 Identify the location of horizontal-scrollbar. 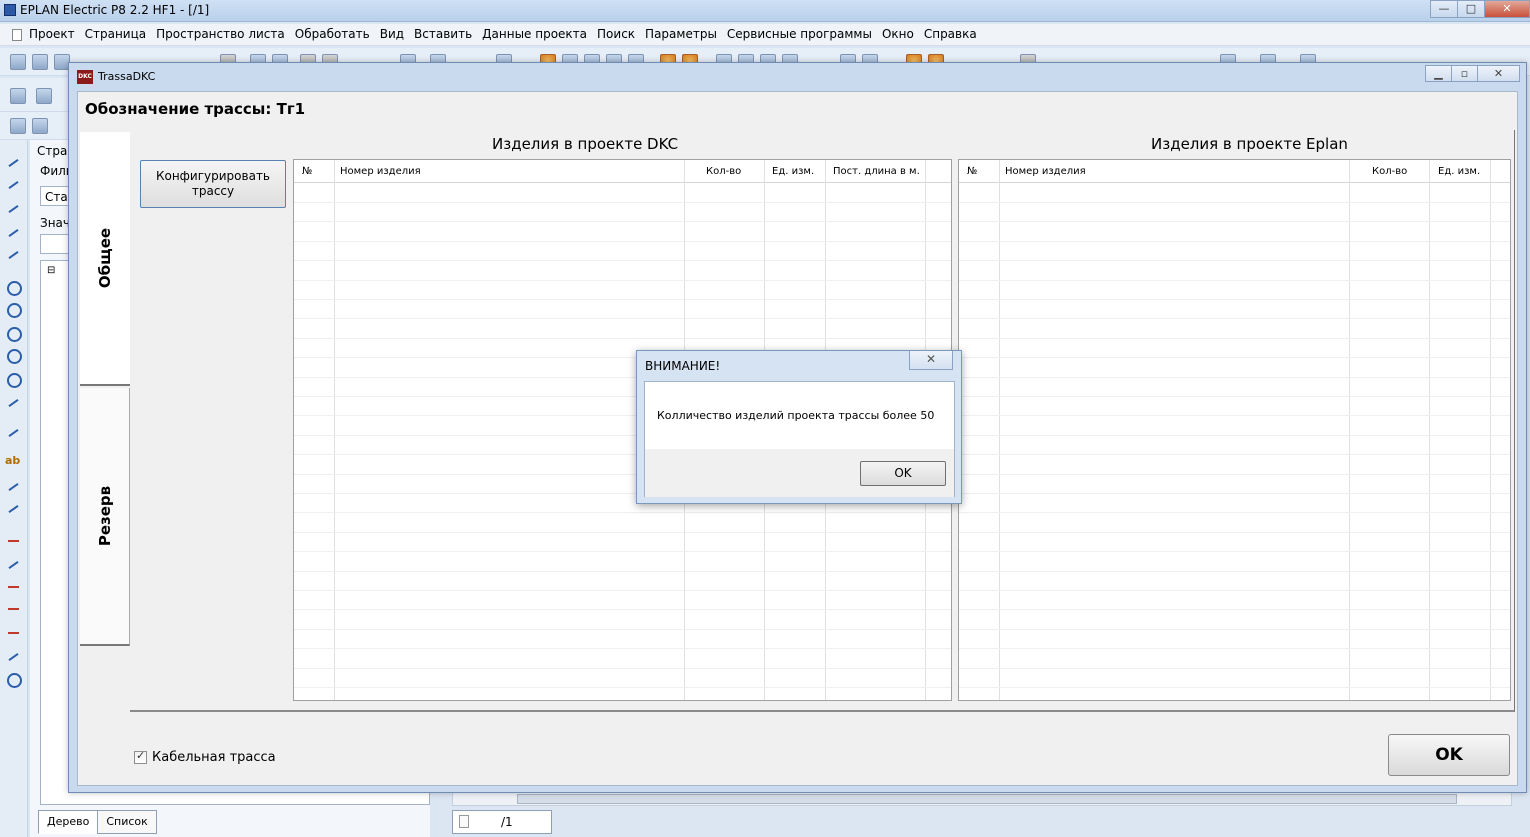
(982, 799).